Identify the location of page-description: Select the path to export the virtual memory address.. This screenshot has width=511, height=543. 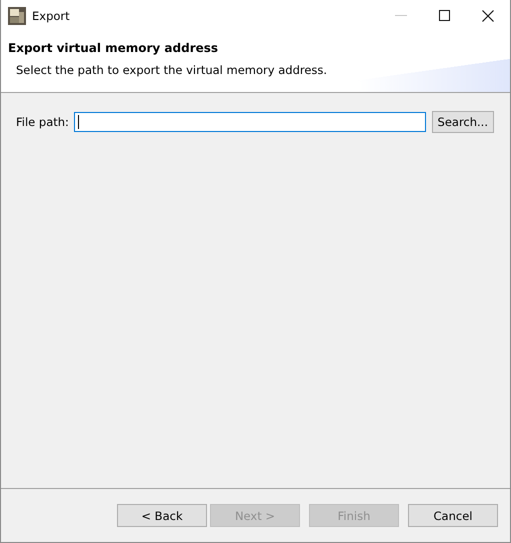
(172, 70).